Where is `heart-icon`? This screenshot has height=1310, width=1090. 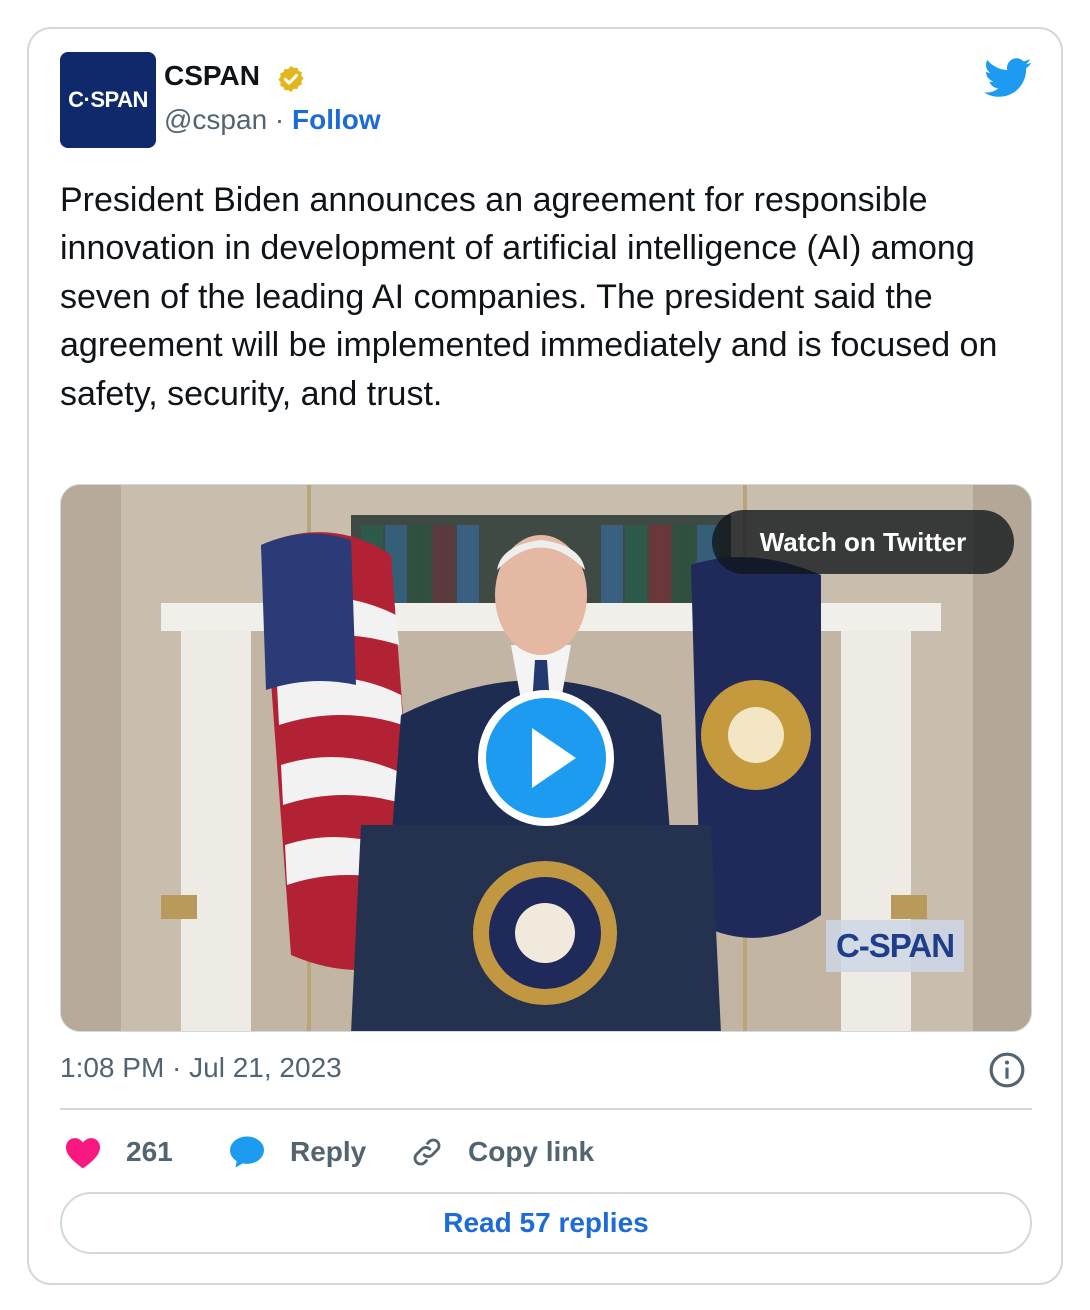 heart-icon is located at coordinates (83, 1153).